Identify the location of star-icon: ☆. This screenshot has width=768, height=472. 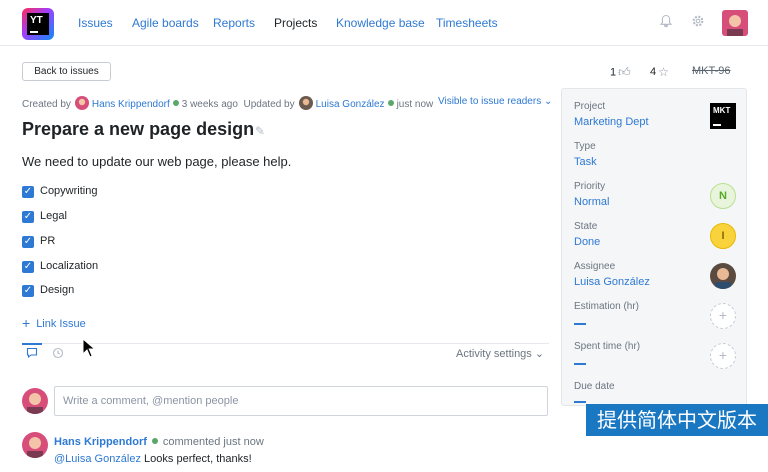
(663, 72).